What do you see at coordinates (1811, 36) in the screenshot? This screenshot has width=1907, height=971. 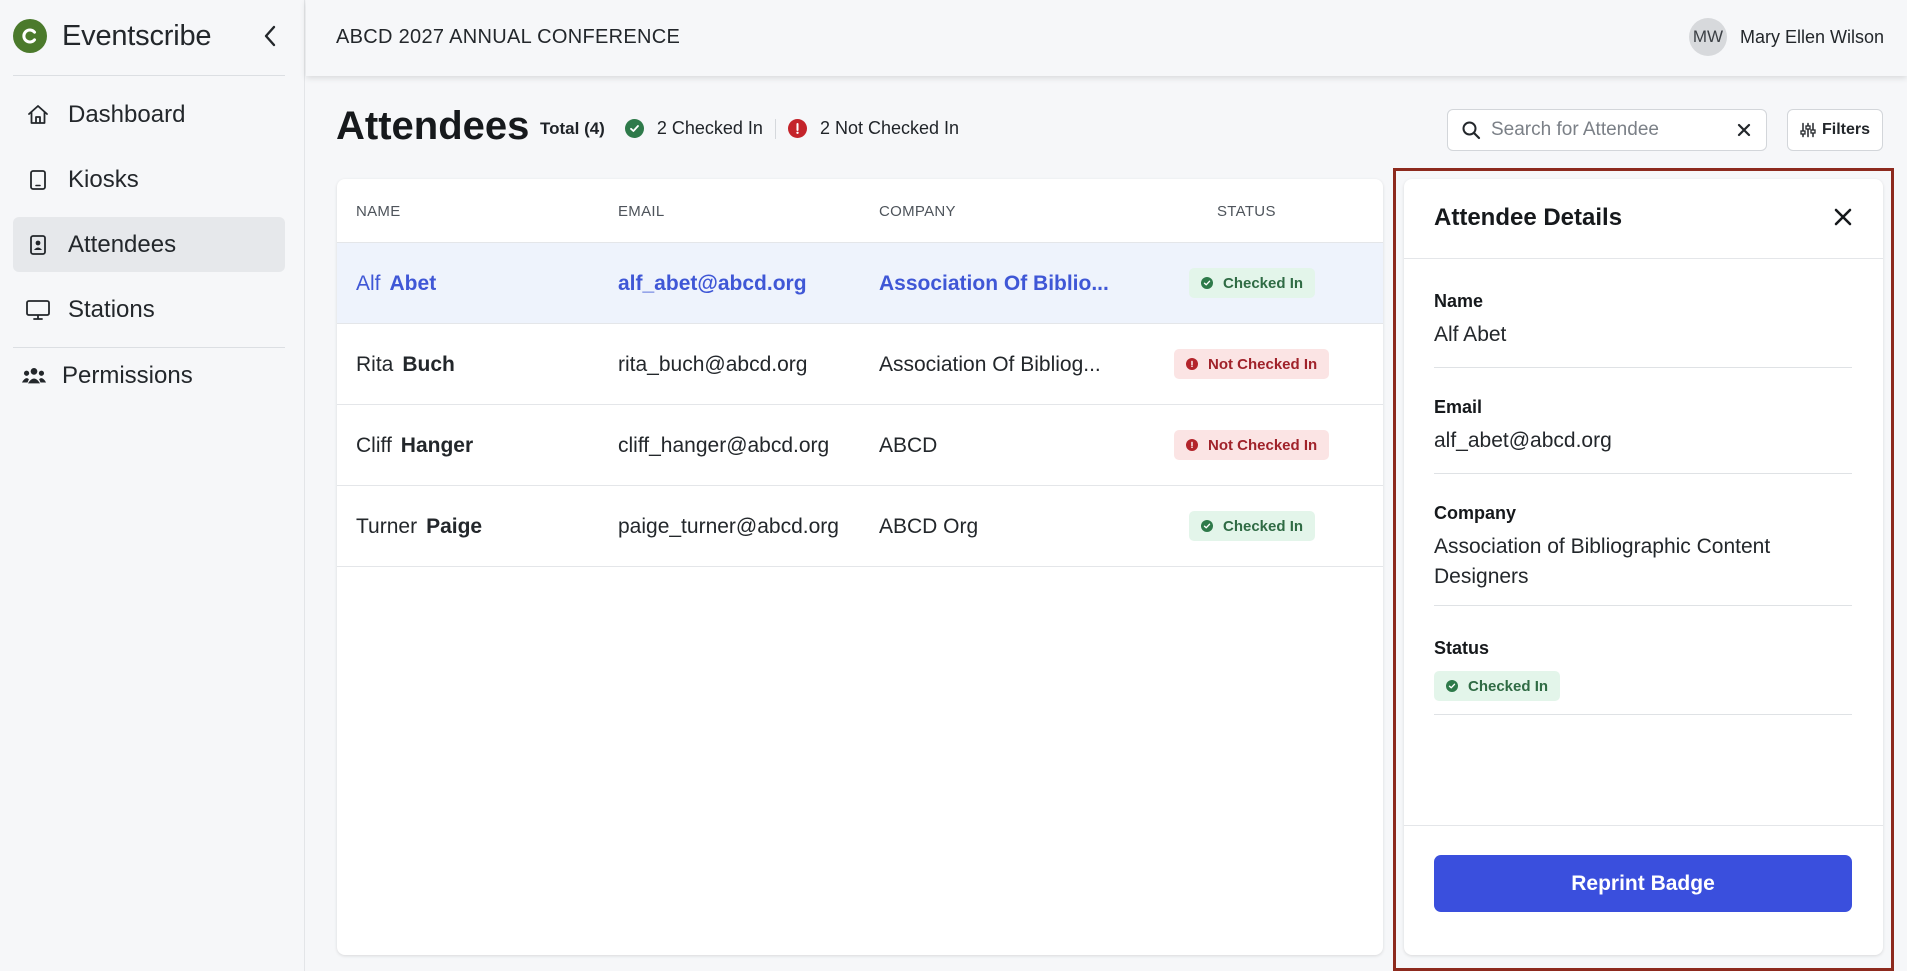 I see `user-name: Mary Ellen Wilson` at bounding box center [1811, 36].